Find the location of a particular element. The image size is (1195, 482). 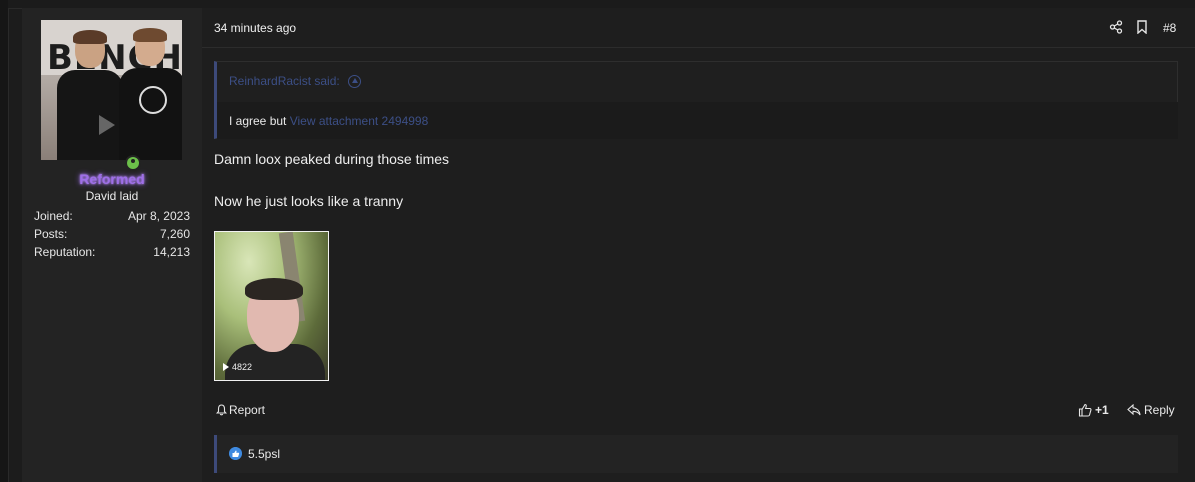

username: Reformed is located at coordinates (112, 179).